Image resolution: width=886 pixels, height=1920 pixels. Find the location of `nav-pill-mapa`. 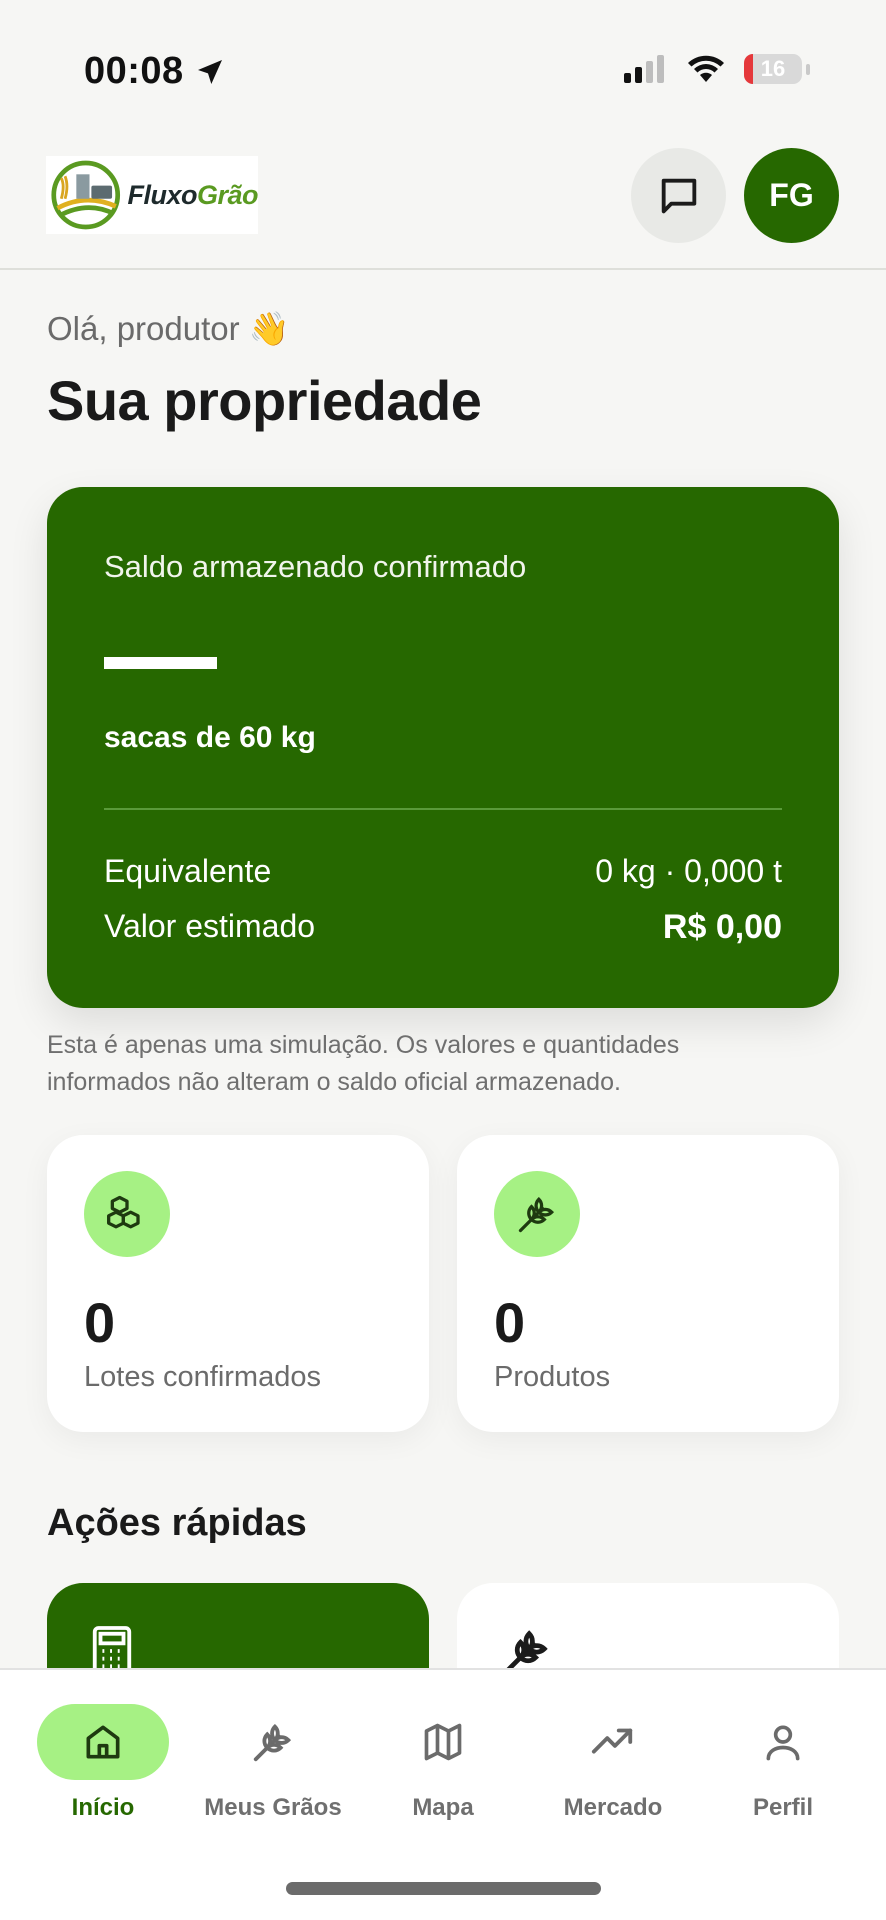

nav-pill-mapa is located at coordinates (443, 1742).